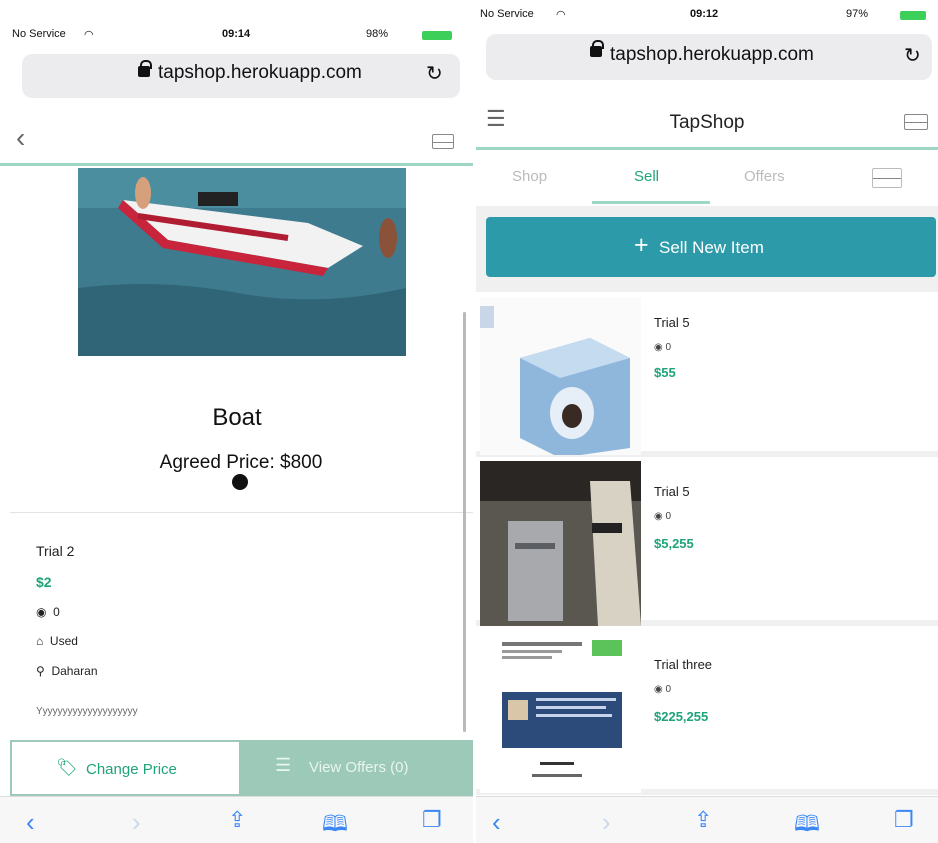  What do you see at coordinates (857, 14) in the screenshot?
I see `battery-label: 97%` at bounding box center [857, 14].